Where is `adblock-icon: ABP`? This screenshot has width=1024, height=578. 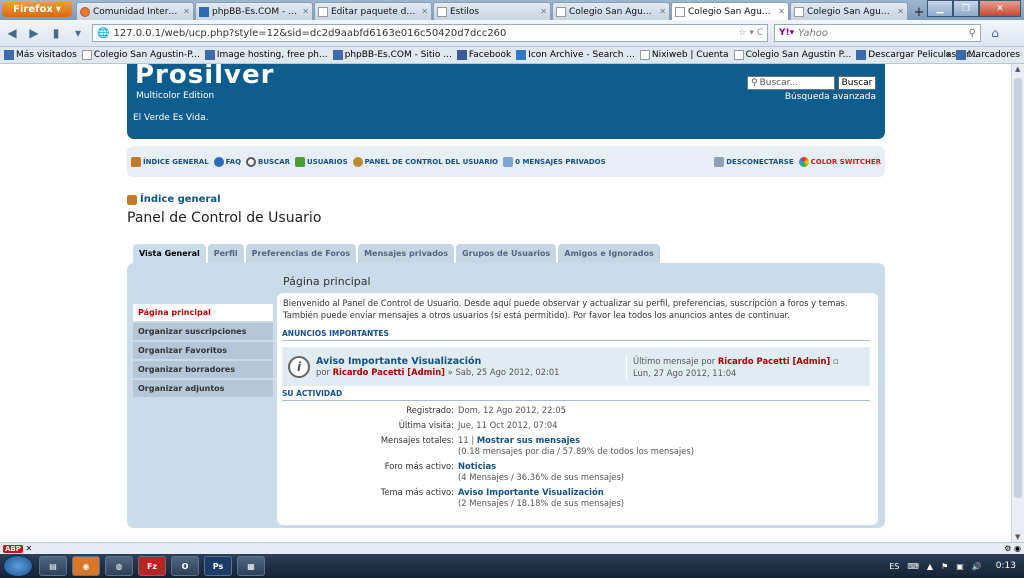 adblock-icon: ABP is located at coordinates (13, 549).